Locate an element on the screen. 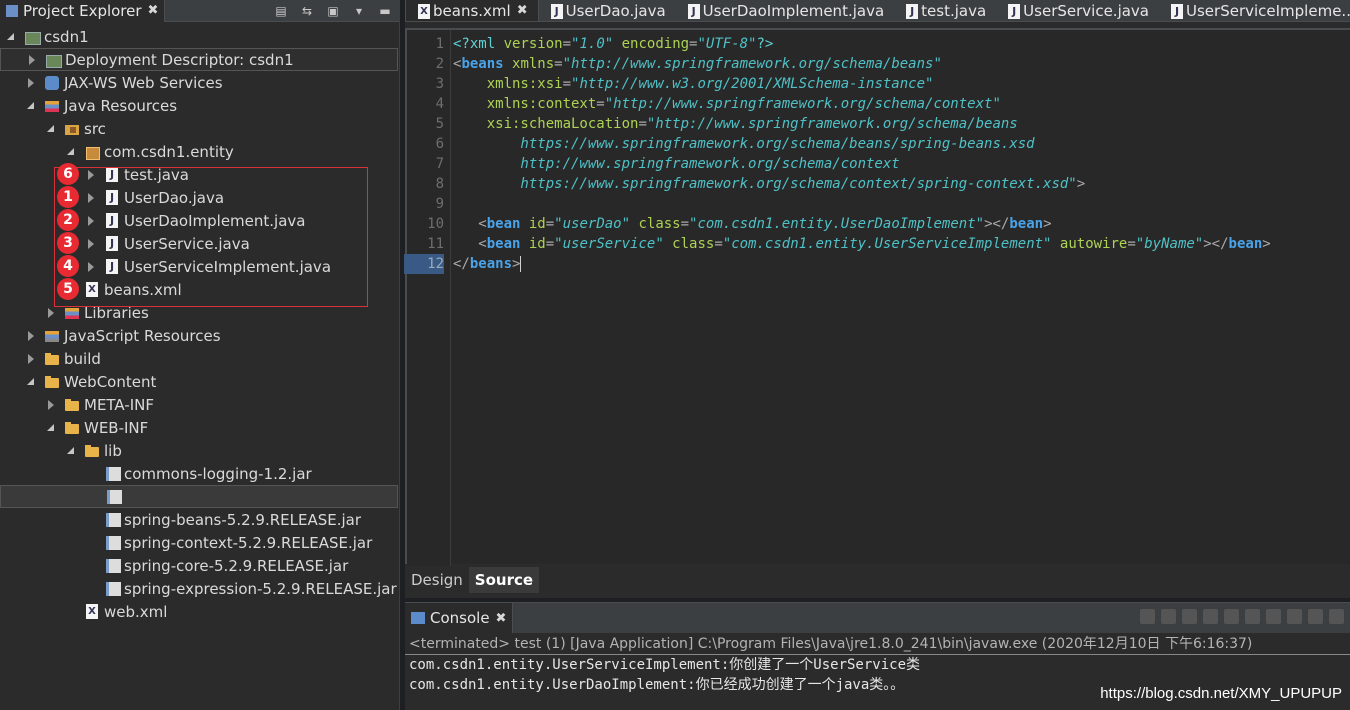 This screenshot has height=710, width=1350. editor-tab: test.java is located at coordinates (945, 10).